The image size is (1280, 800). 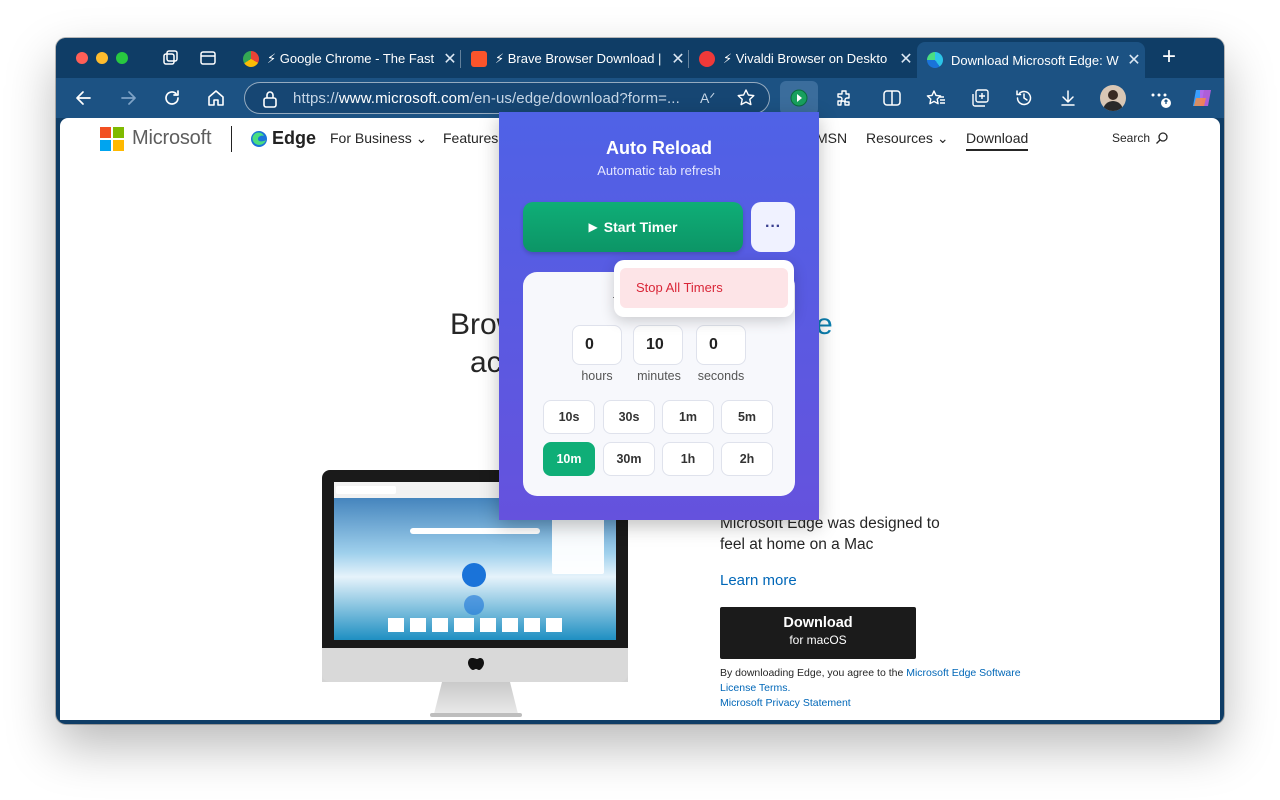 I want to click on profile-avatar, so click(x=1113, y=98).